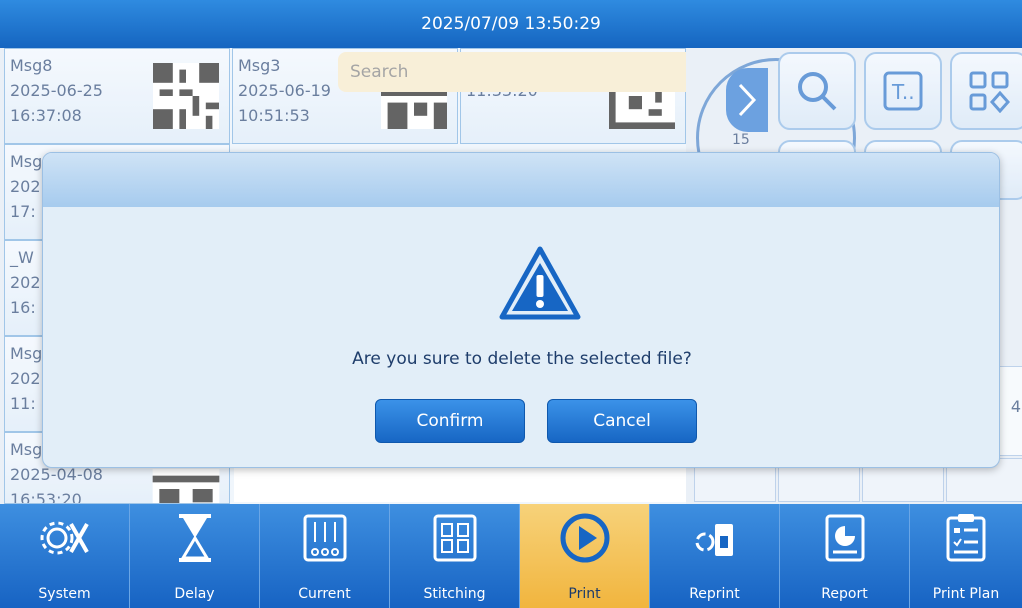  Describe the element at coordinates (584, 594) in the screenshot. I see `nav-label: Print` at that location.